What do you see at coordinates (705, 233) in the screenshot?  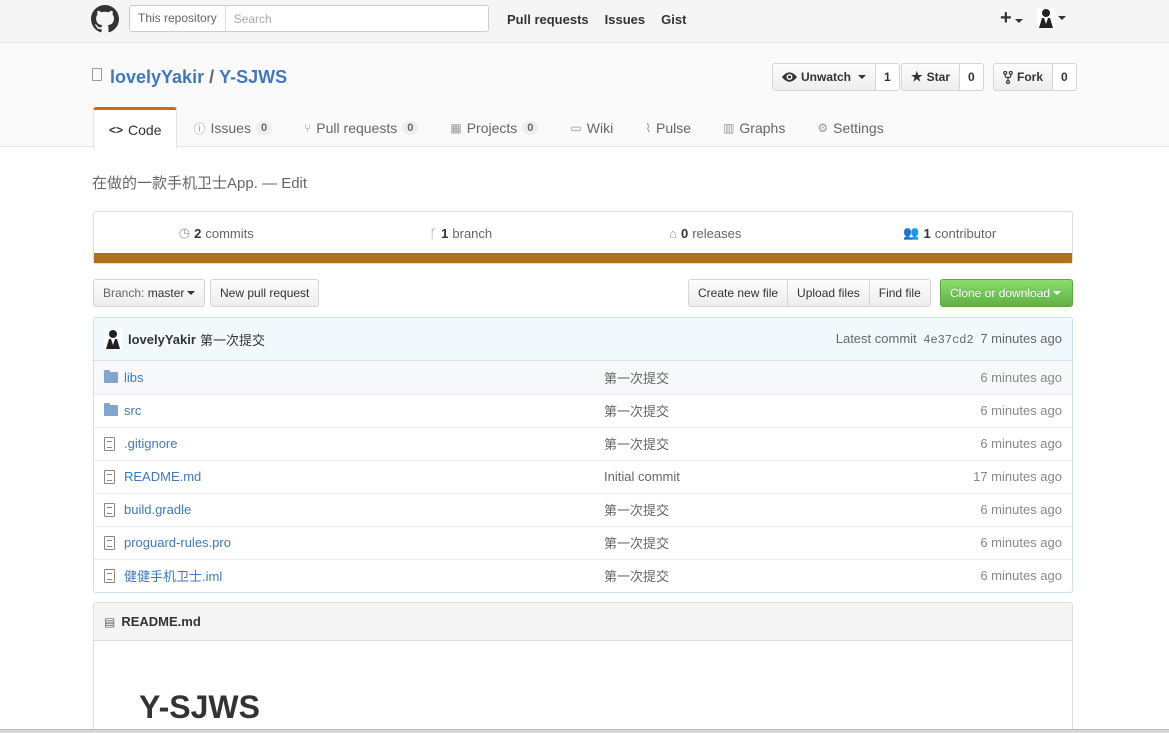 I see `releases-summary: ⌂ 0 releases` at bounding box center [705, 233].